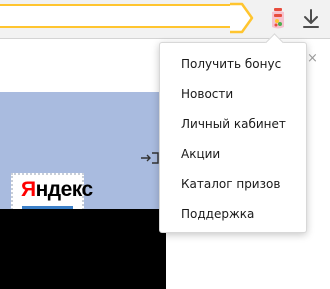 This screenshot has width=330, height=289. I want to click on menu-item-news: Новости, so click(207, 94).